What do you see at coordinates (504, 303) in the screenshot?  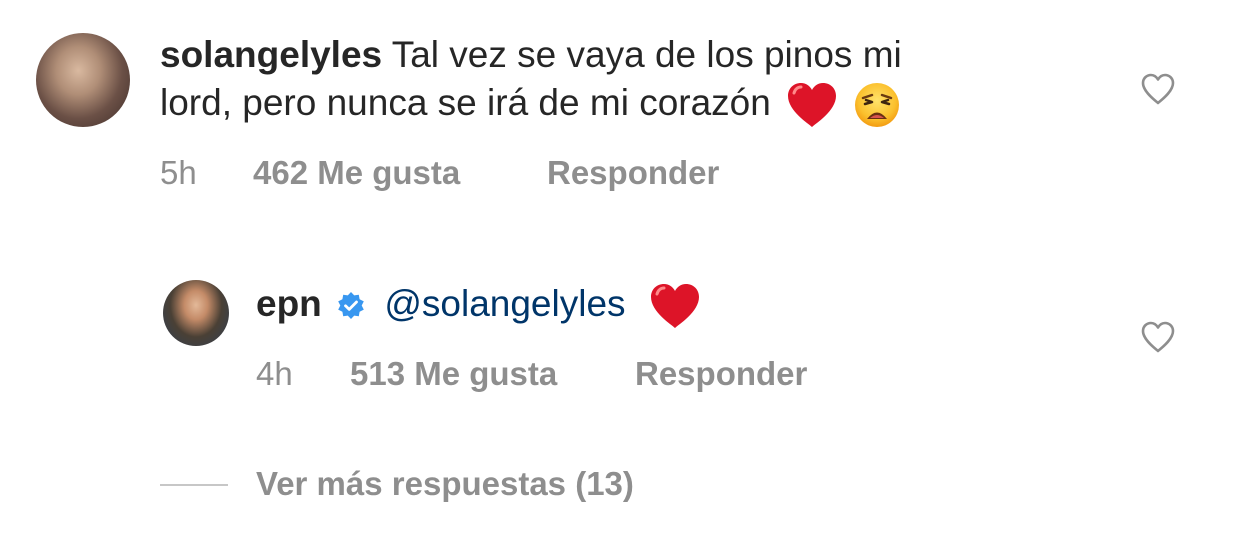 I see `mention-link: @solangelyles` at bounding box center [504, 303].